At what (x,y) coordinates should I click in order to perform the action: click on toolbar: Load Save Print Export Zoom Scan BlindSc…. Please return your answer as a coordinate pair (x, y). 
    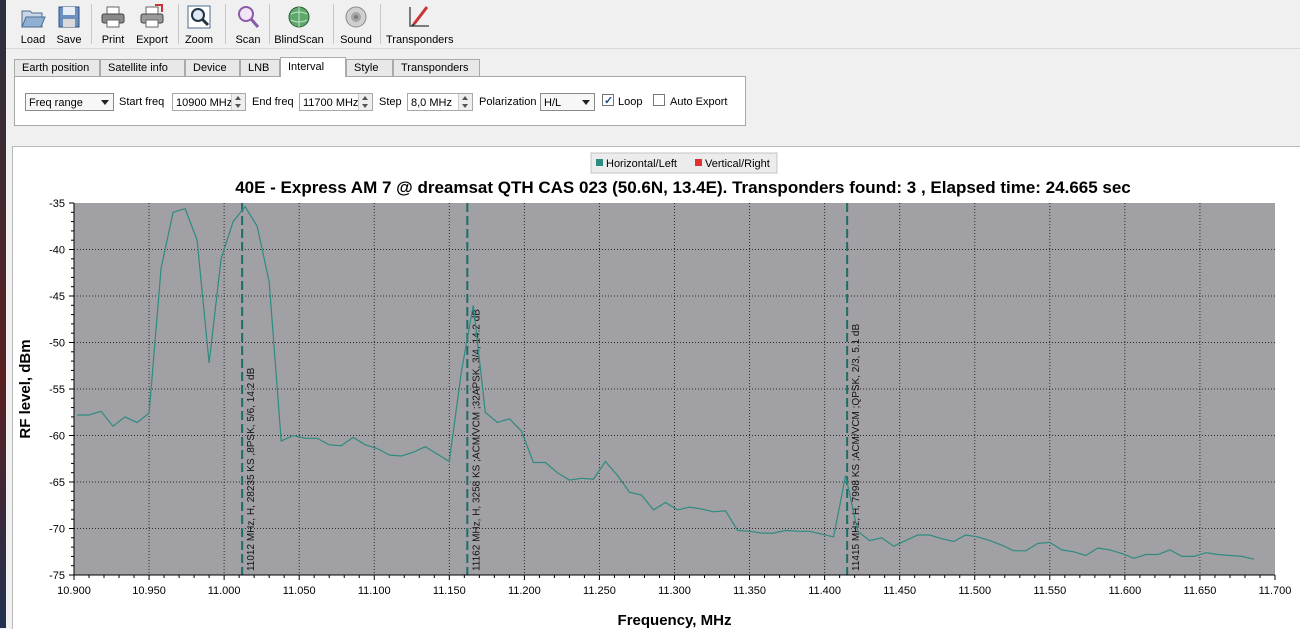
    Looking at the image, I should click on (653, 24).